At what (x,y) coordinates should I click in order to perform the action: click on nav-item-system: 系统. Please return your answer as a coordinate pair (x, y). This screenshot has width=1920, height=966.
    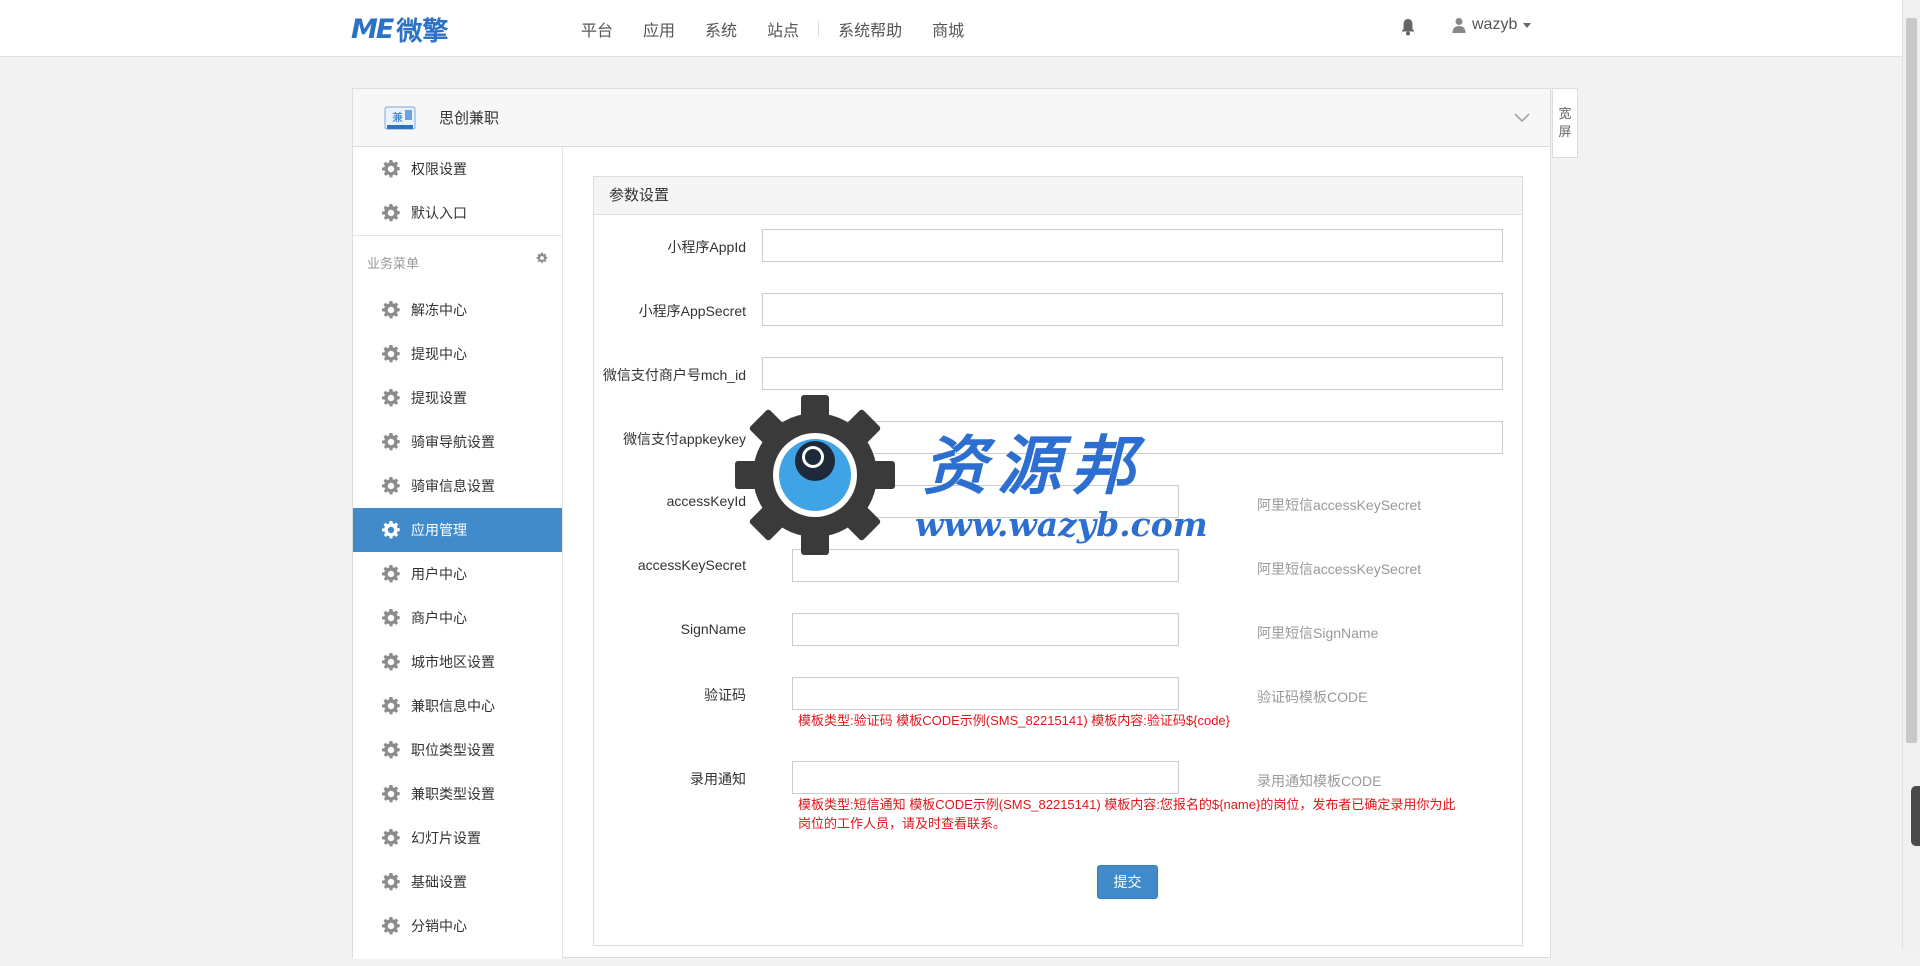
    Looking at the image, I should click on (721, 29).